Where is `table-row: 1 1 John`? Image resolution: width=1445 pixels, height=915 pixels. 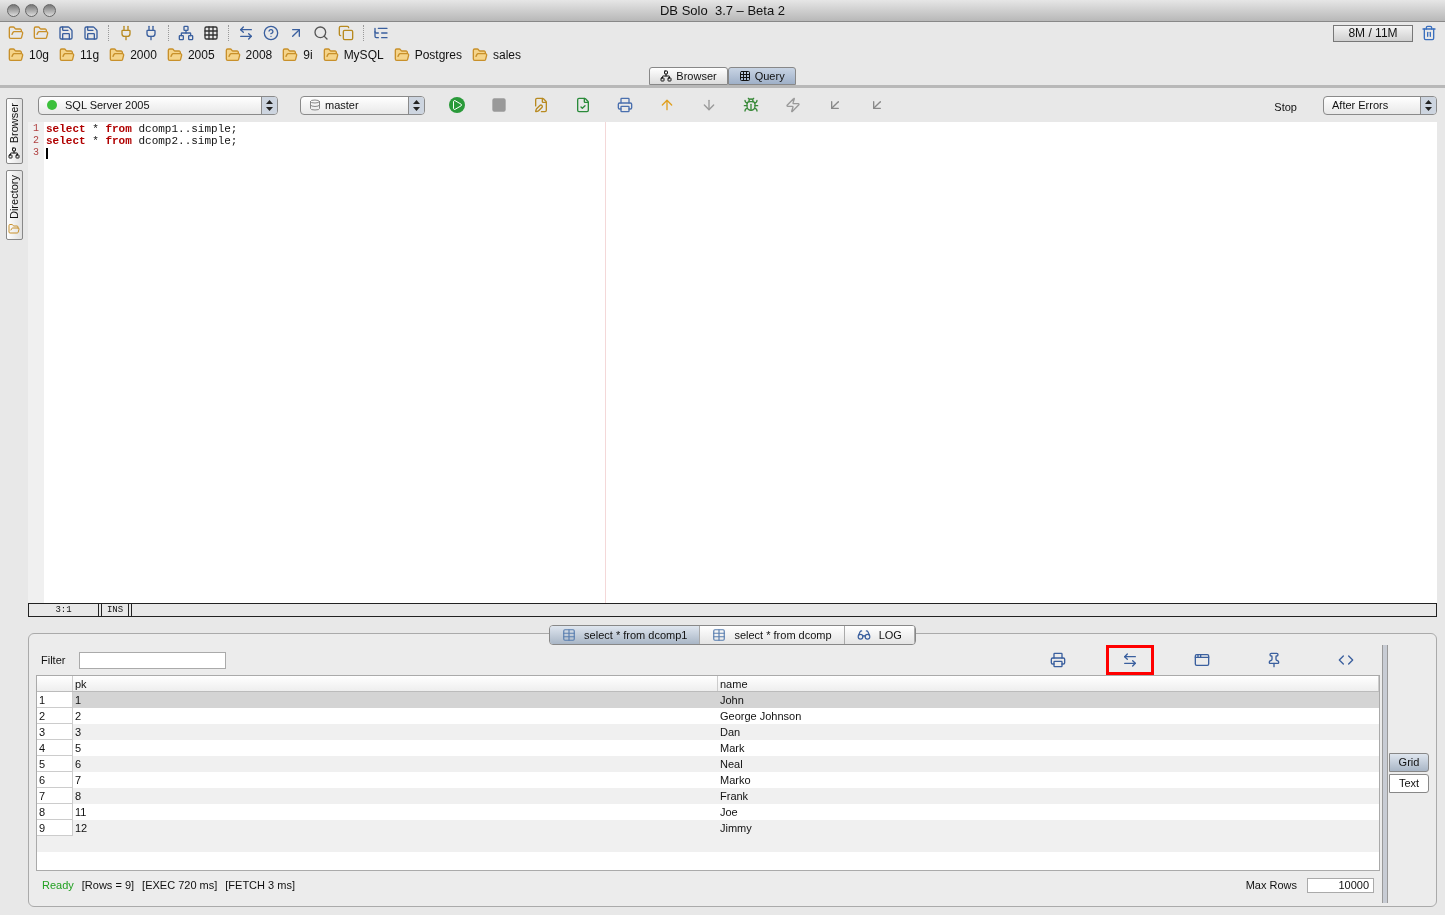 table-row: 1 1 John is located at coordinates (708, 700).